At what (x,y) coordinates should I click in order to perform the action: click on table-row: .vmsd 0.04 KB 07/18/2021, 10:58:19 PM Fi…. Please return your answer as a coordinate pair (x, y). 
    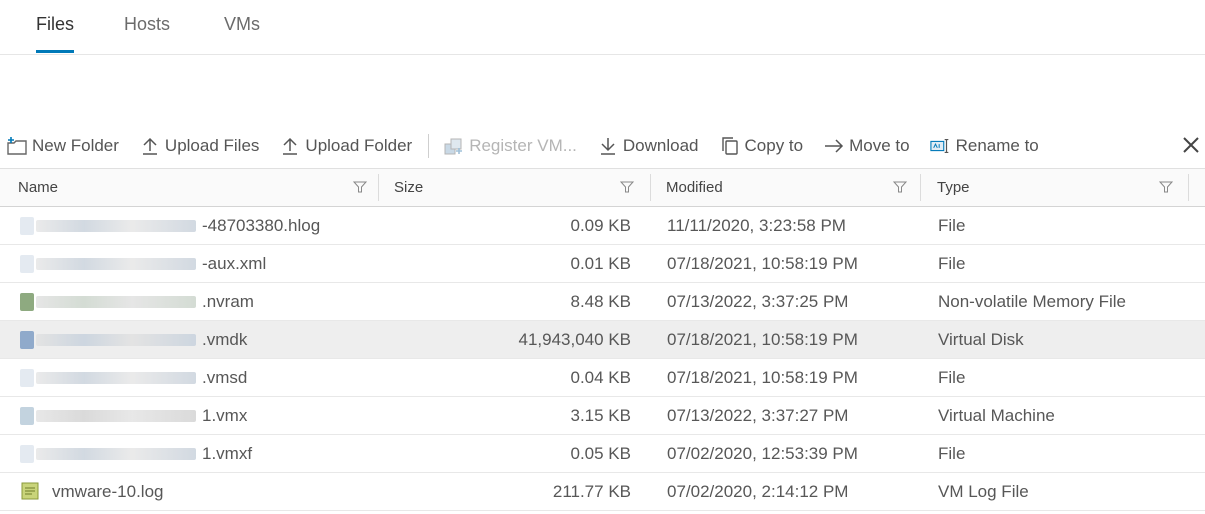
    Looking at the image, I should click on (602, 378).